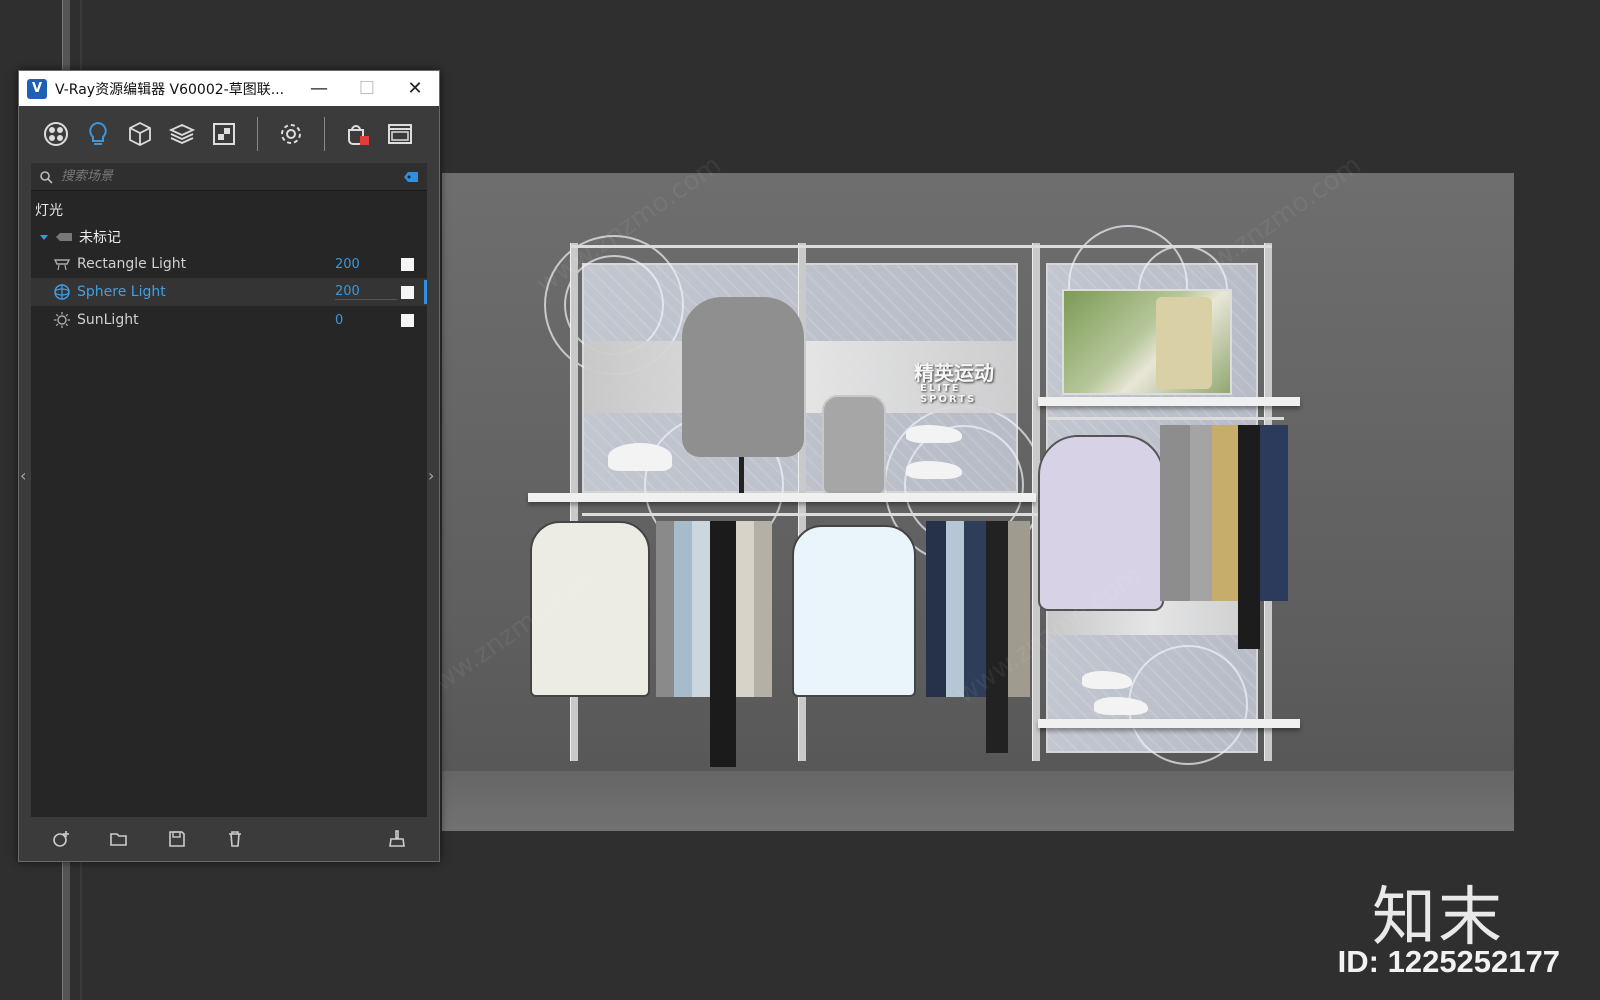 The width and height of the screenshot is (1600, 1000). I want to click on selection-marker, so click(425, 292).